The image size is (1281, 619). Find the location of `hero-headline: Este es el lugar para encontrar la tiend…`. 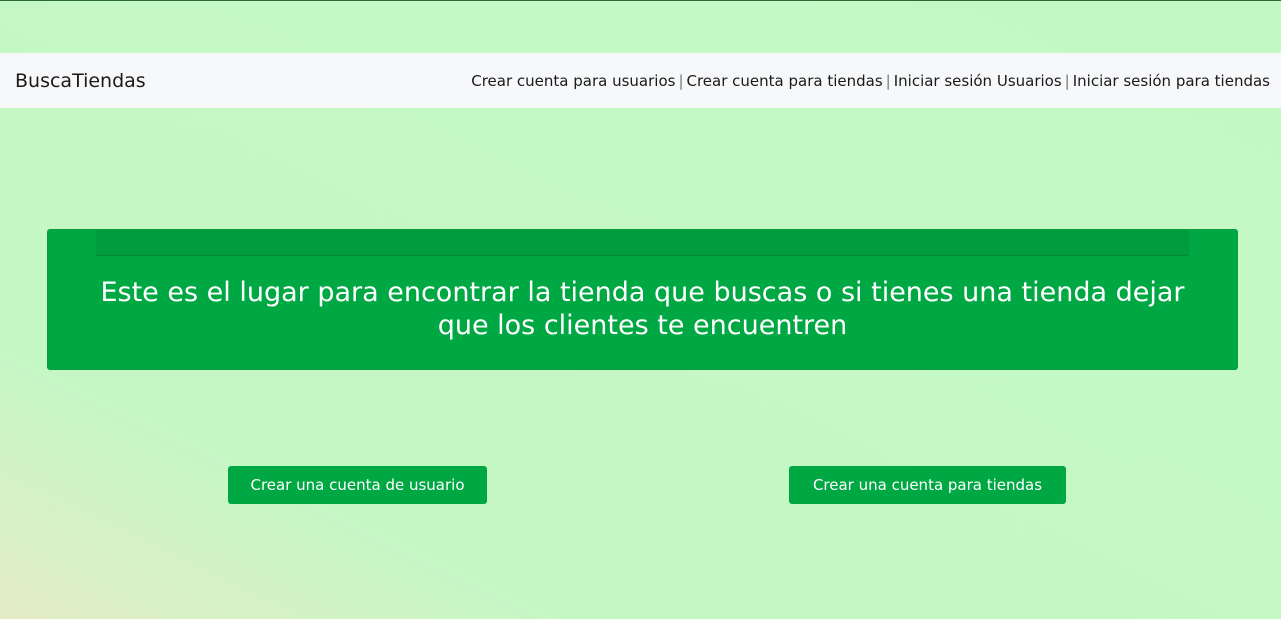

hero-headline: Este es el lugar para encontrar la tiend… is located at coordinates (642, 309).